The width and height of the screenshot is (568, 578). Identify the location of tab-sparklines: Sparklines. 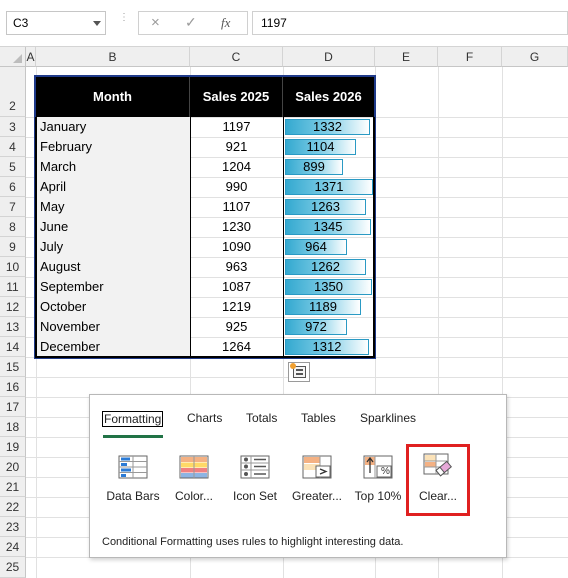
(388, 418).